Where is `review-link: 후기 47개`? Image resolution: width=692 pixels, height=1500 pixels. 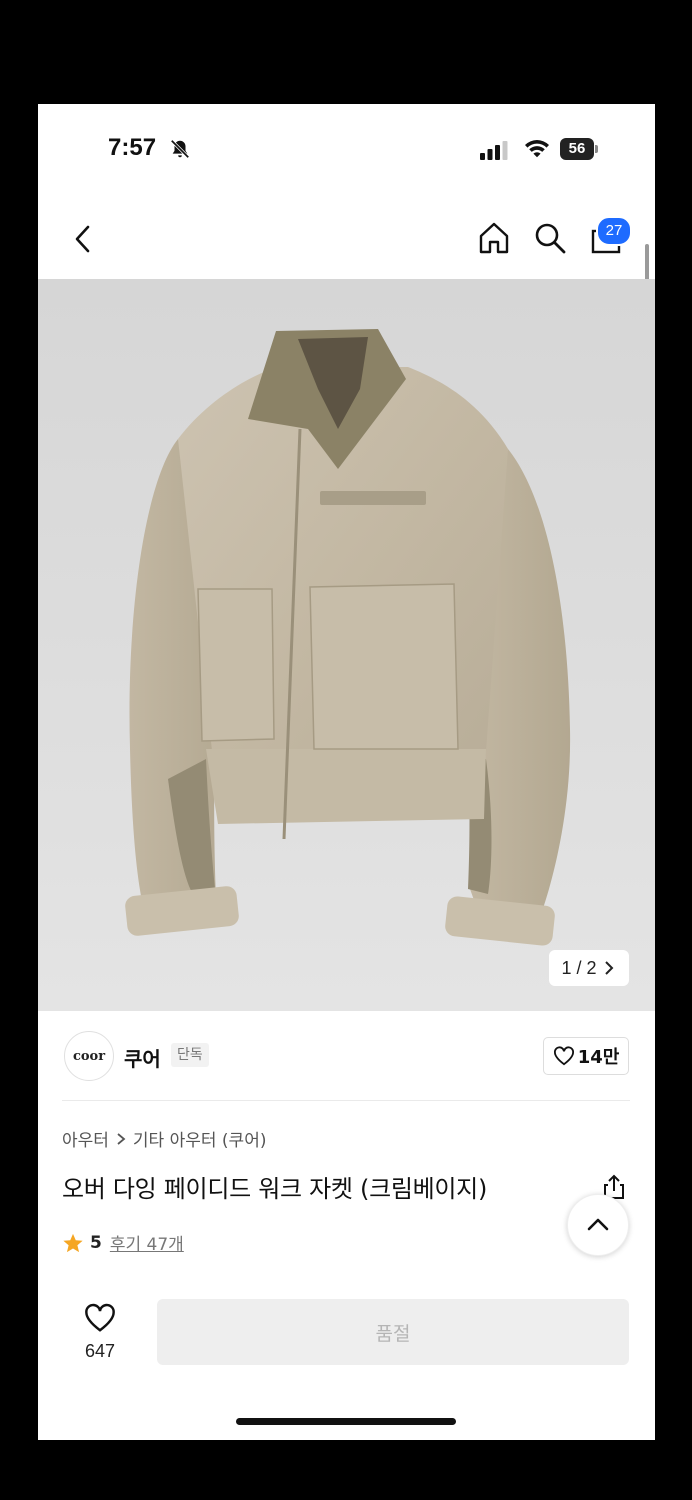
review-link: 후기 47개 is located at coordinates (147, 1242).